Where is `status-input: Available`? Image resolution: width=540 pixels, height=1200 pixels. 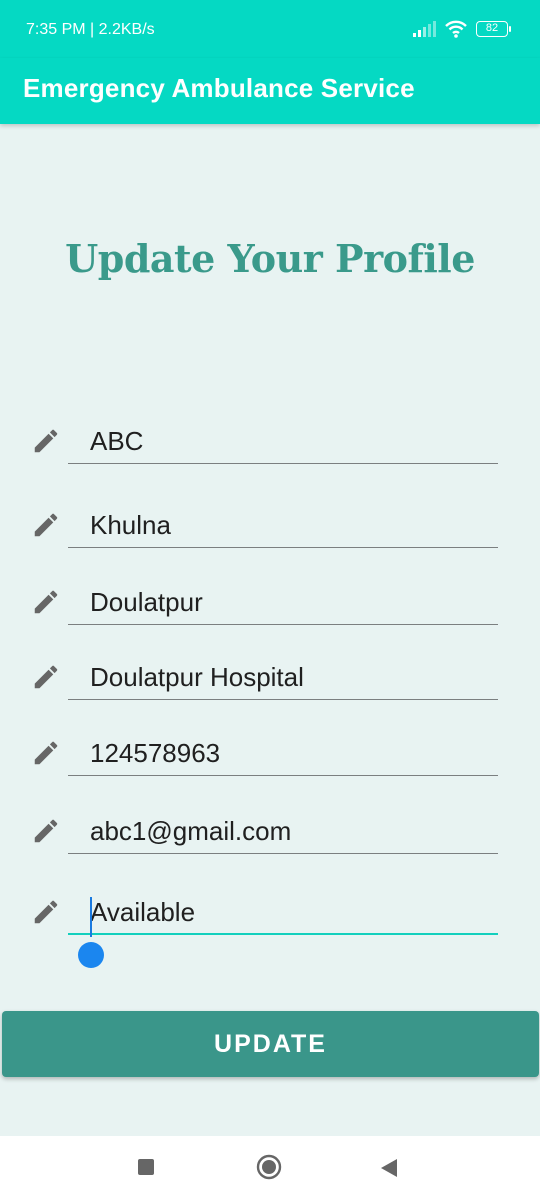
status-input: Available is located at coordinates (283, 912).